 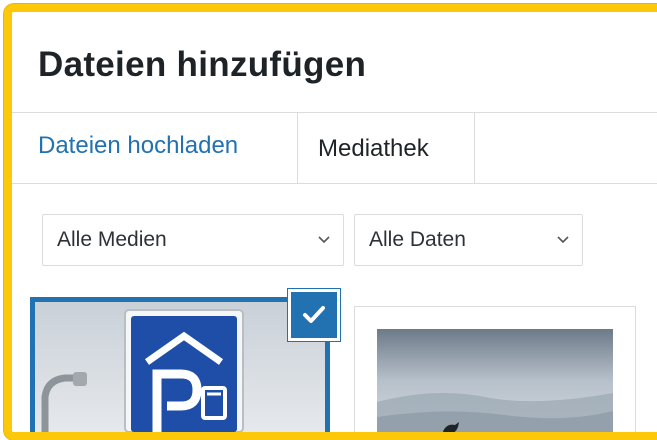 I want to click on tab-media-library: Mediathek, so click(x=386, y=148).